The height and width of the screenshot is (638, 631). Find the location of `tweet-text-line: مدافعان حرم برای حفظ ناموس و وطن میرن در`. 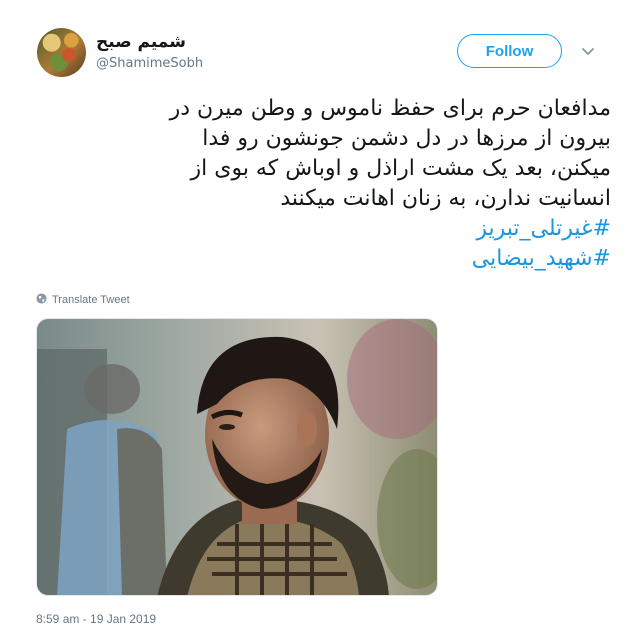

tweet-text-line: مدافعان حرم برای حفظ ناموس و وطن میرن در is located at coordinates (390, 108).